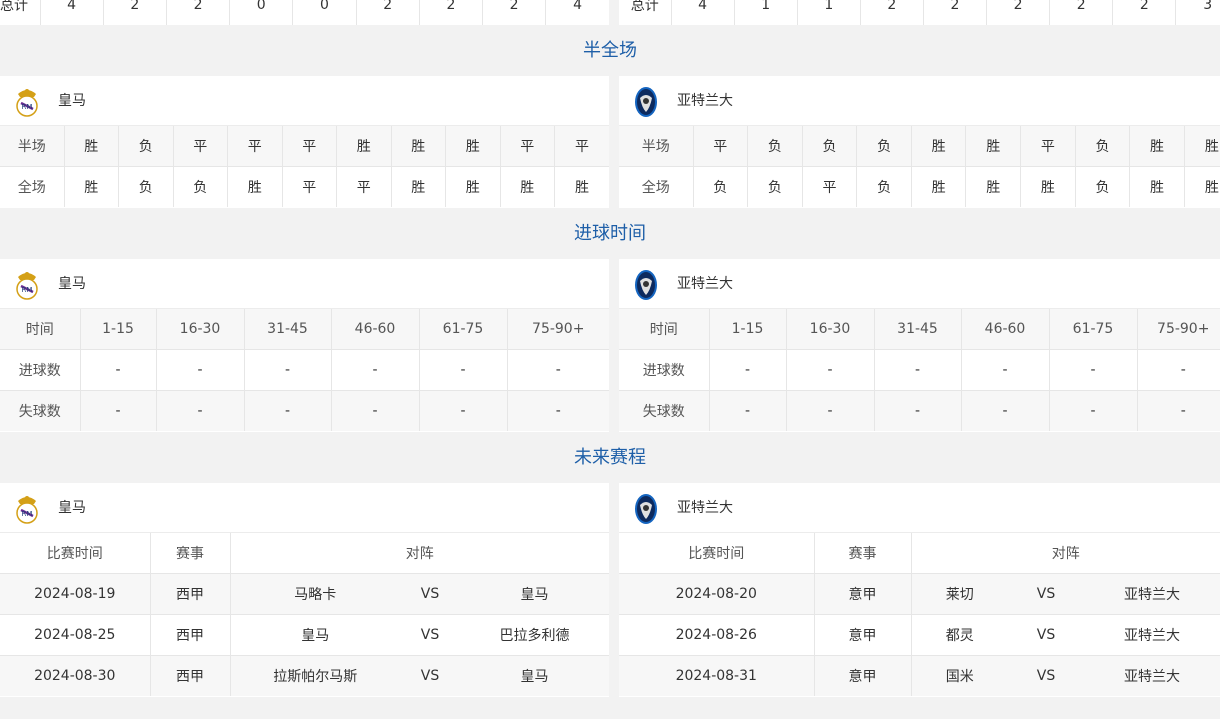 The width and height of the screenshot is (1220, 719). I want to click on fixture-team1: 国米, so click(959, 675).